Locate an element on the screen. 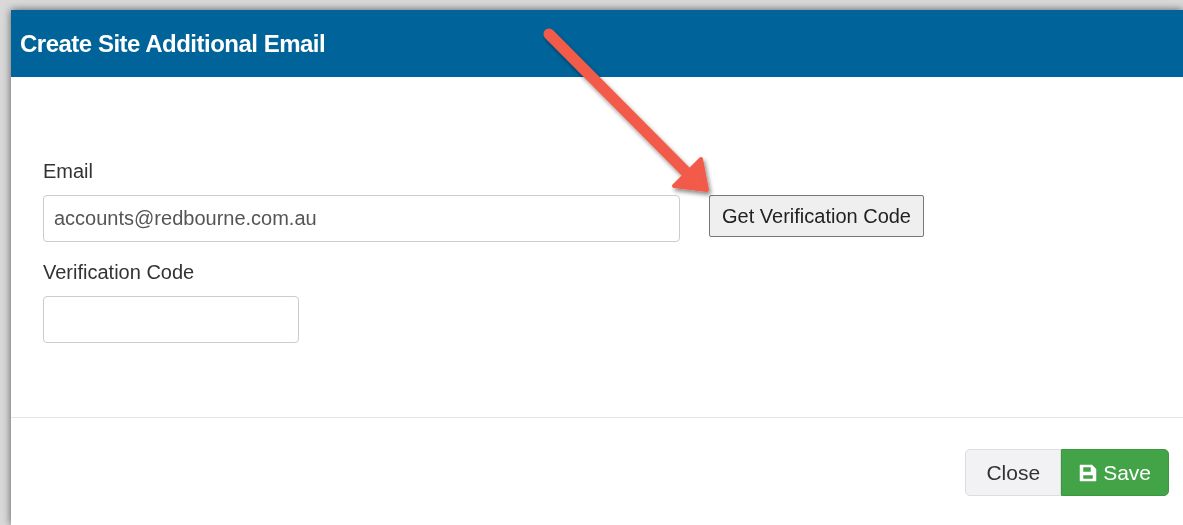 The image size is (1183, 525). save-icon is located at coordinates (1088, 472).